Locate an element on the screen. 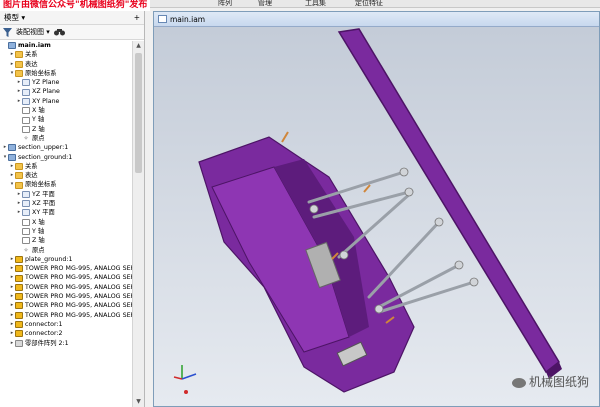  tree-item: ▸ XY 平面 is located at coordinates (66, 212).